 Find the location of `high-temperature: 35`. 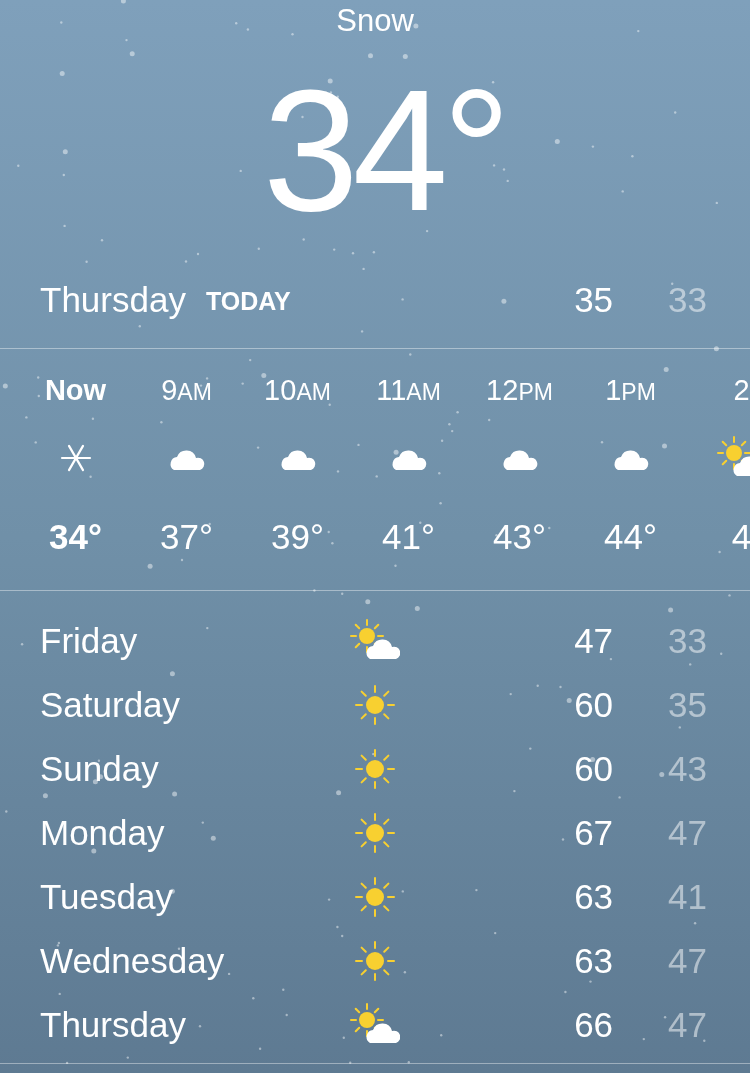

high-temperature: 35 is located at coordinates (594, 299).